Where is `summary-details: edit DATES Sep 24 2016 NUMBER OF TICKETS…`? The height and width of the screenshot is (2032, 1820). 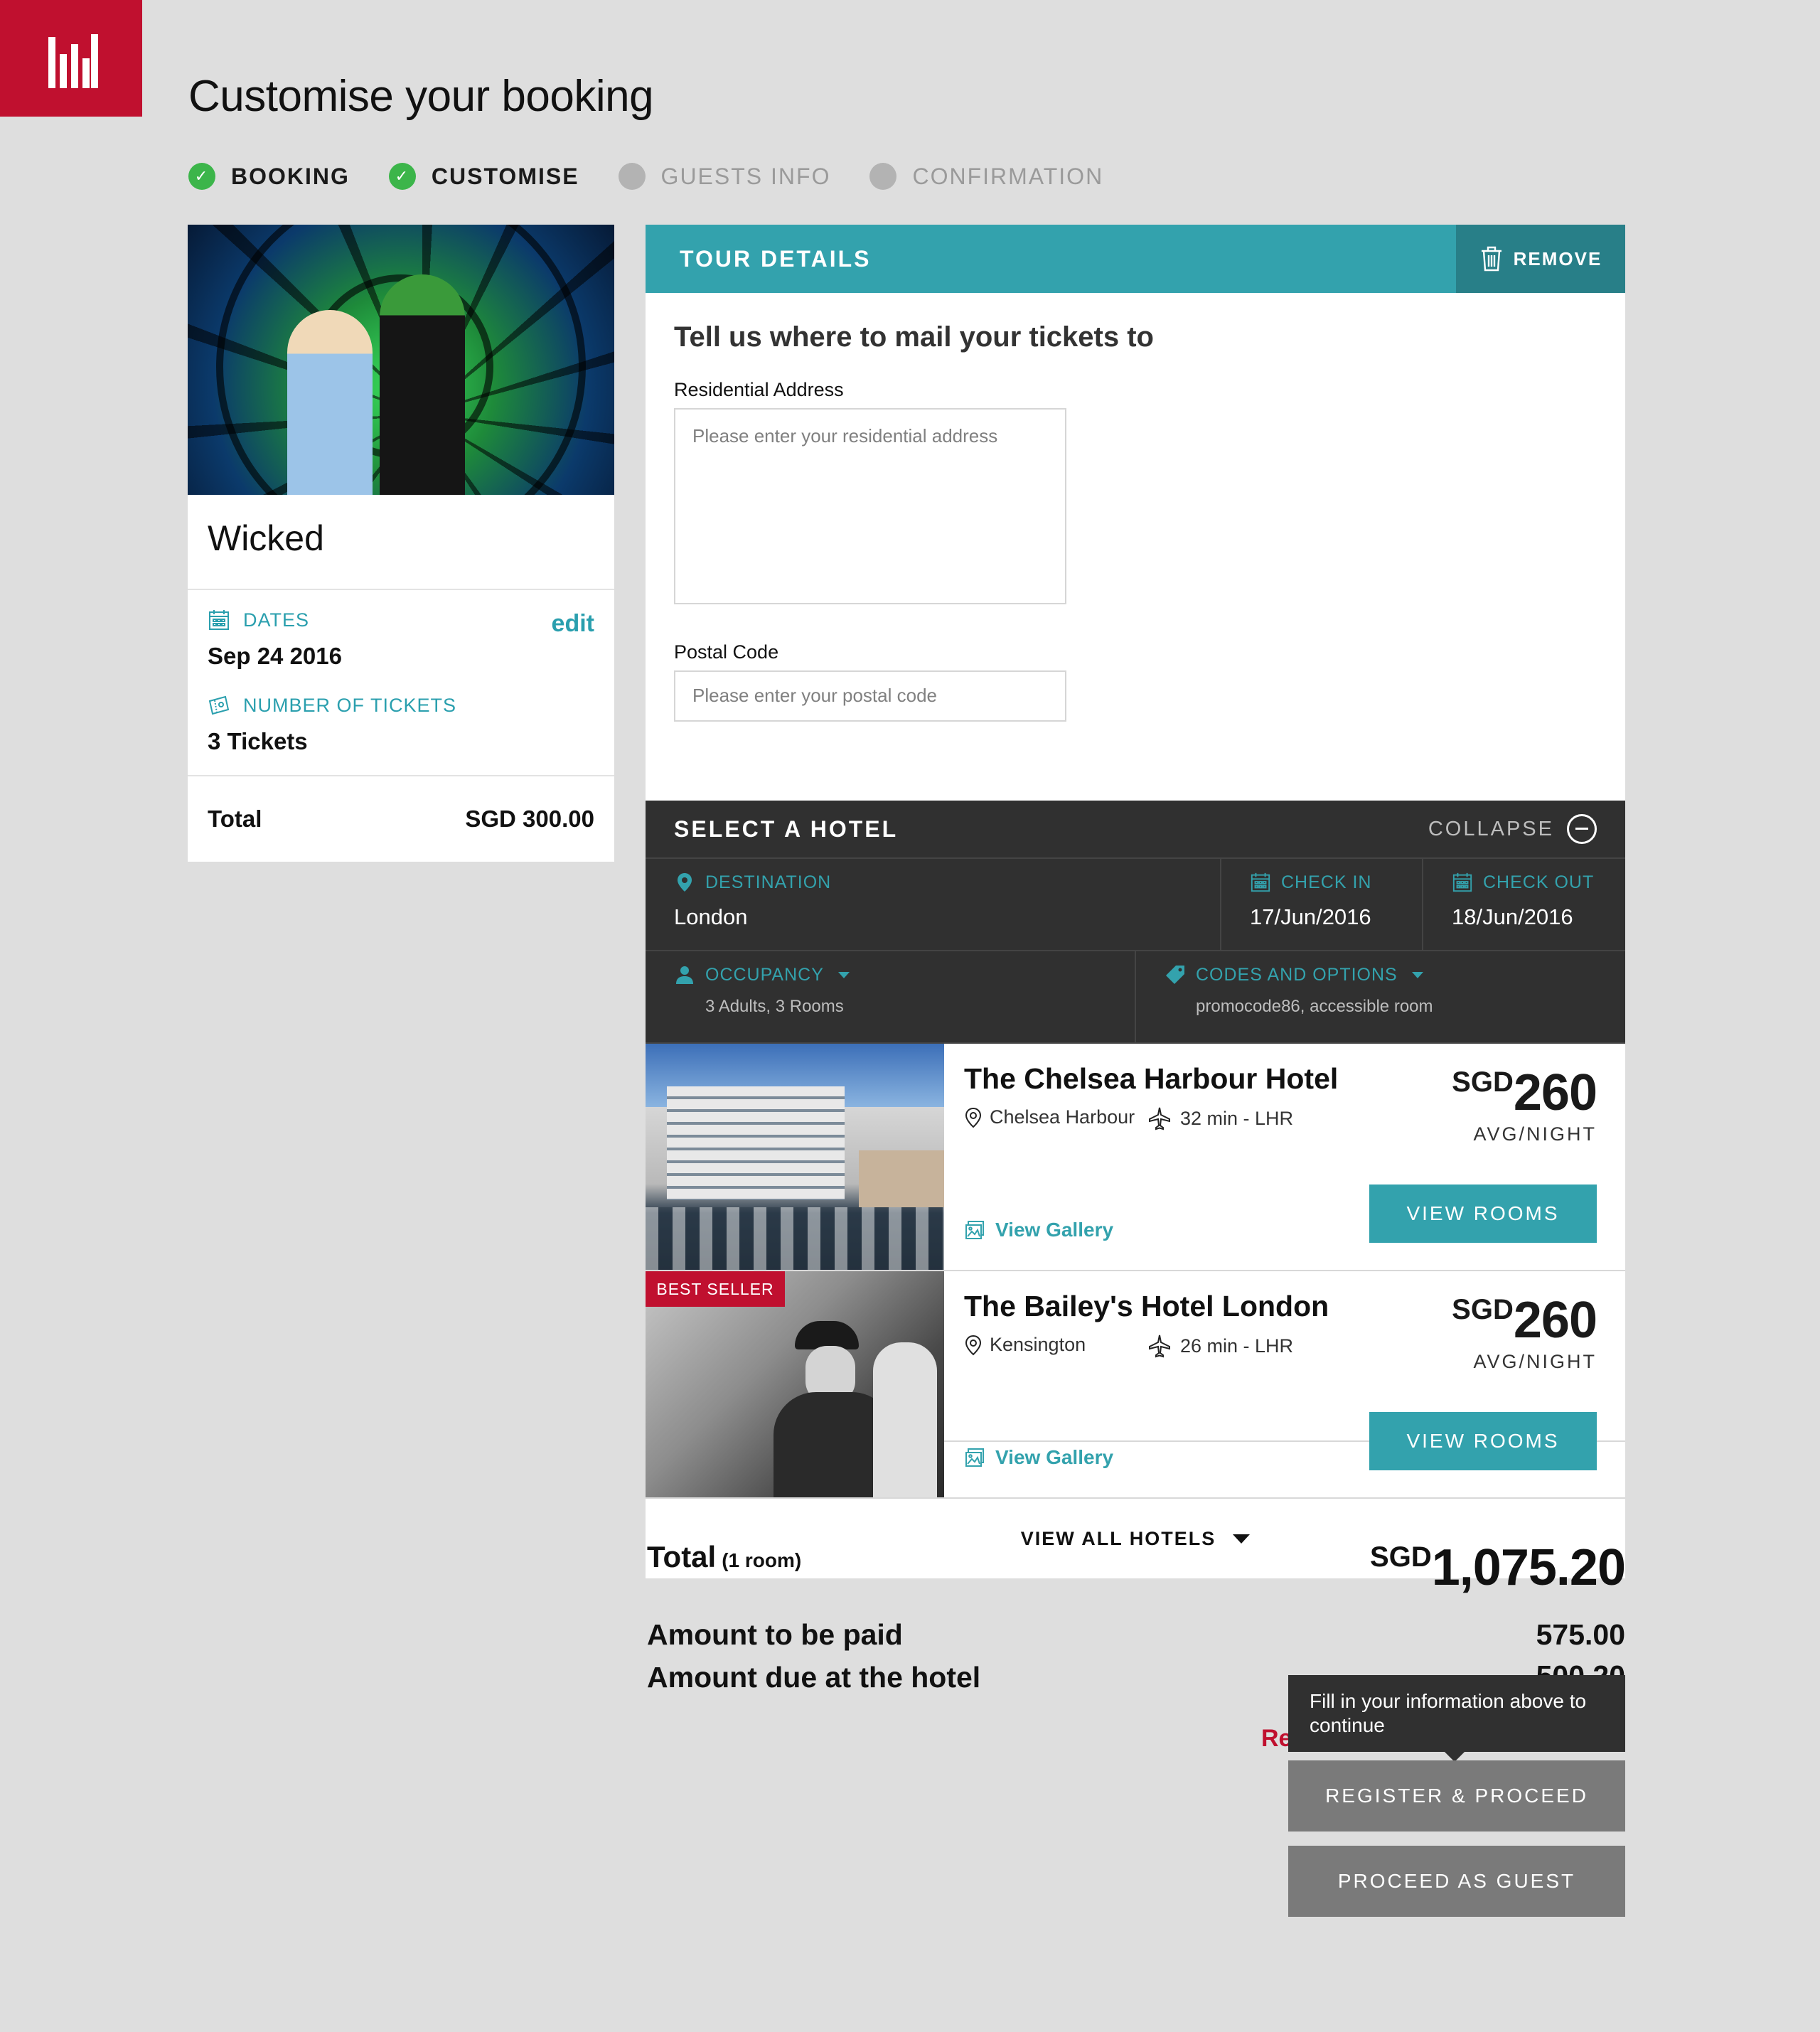
summary-details: edit DATES Sep 24 2016 NUMBER OF TICKETS… is located at coordinates (401, 683).